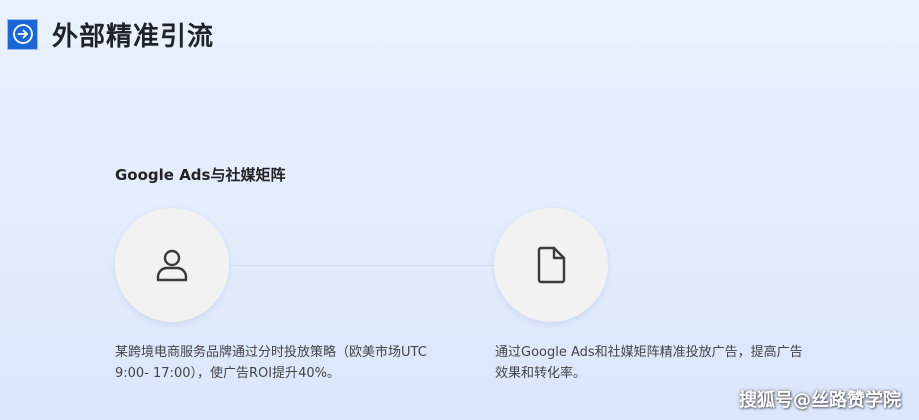 This screenshot has height=420, width=919. I want to click on user-icon, so click(172, 265).